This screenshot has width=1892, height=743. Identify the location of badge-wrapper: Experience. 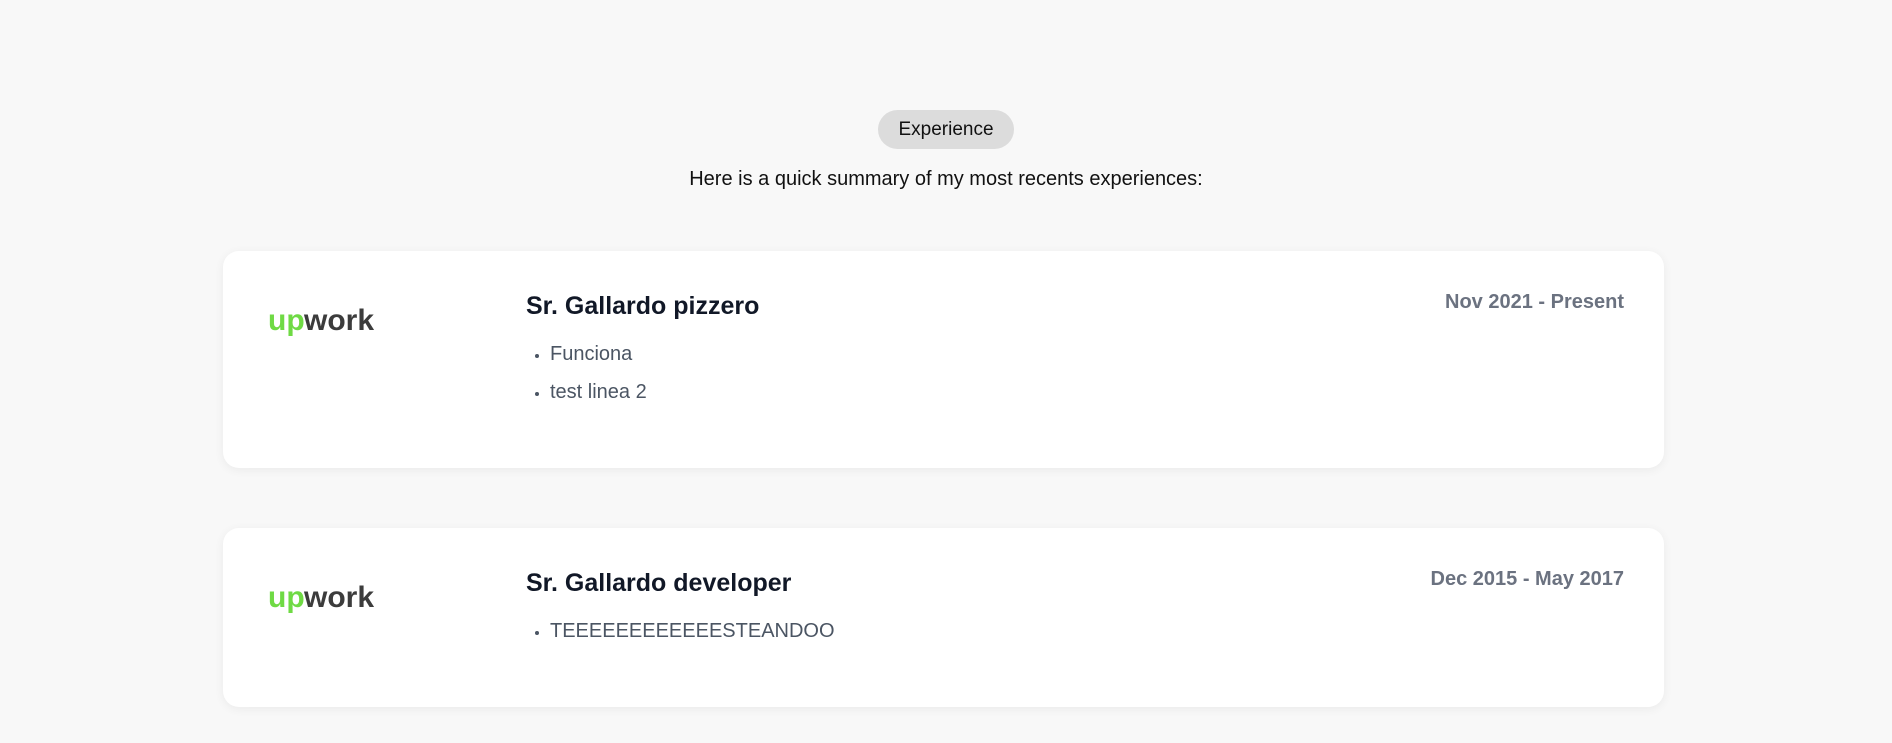
(946, 129).